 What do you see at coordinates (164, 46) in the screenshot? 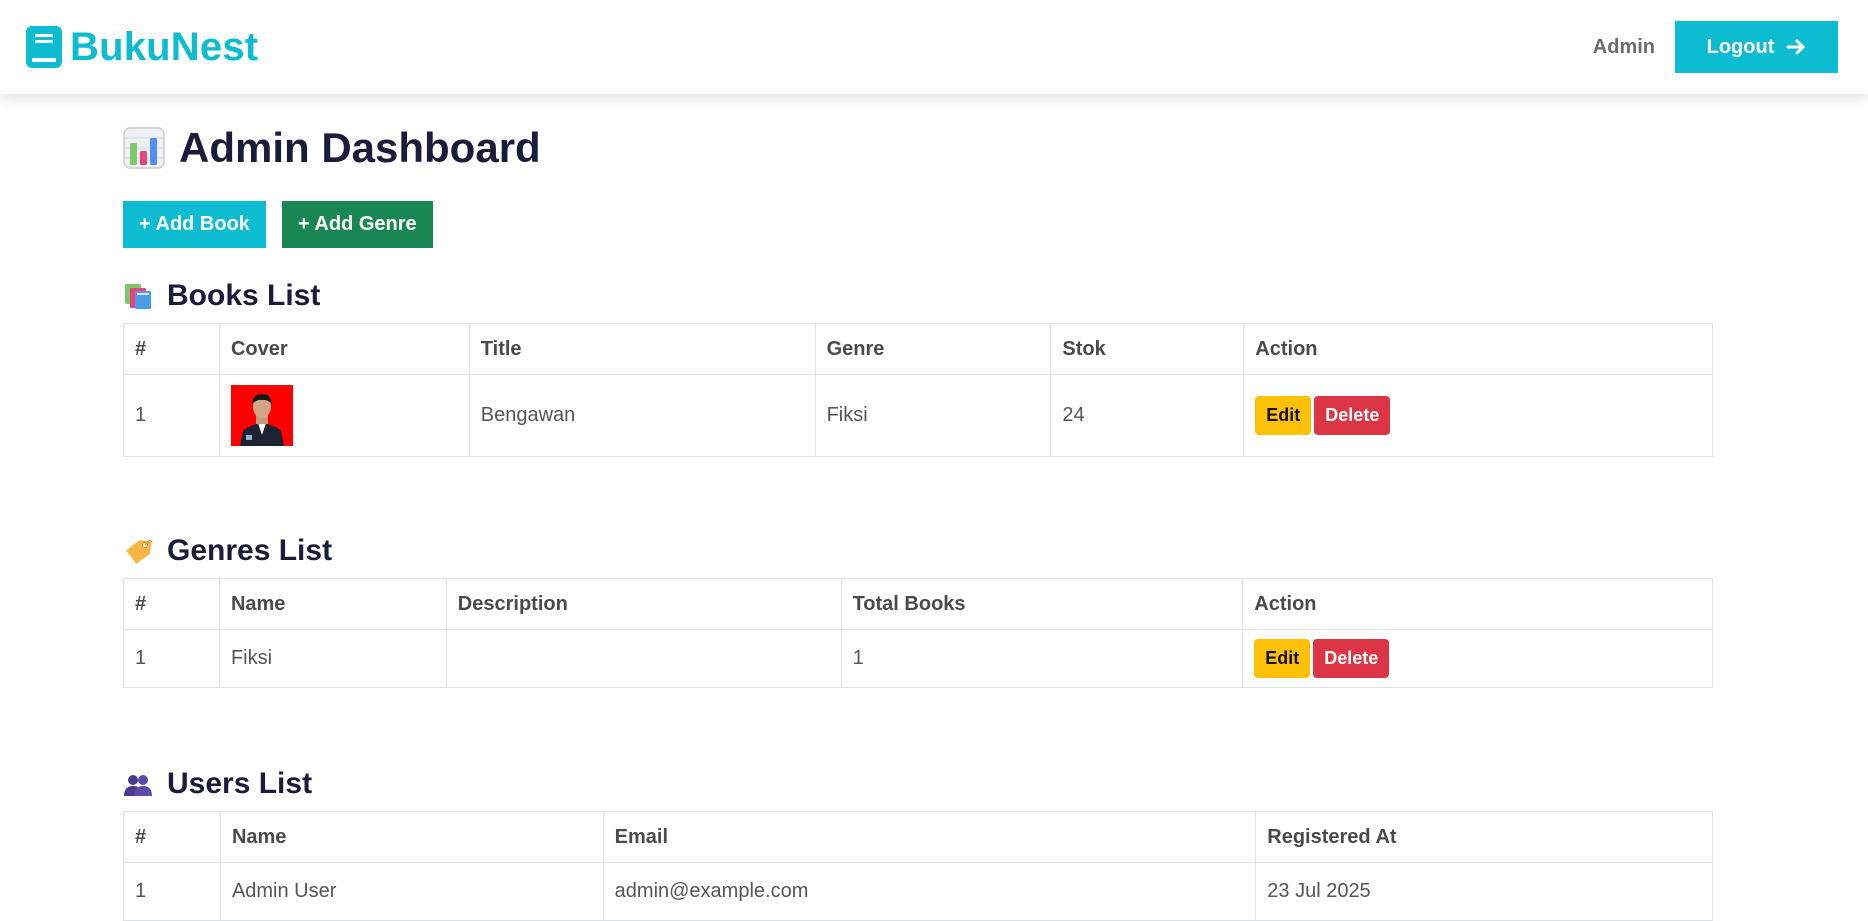
I see `brand-name: BukuNest` at bounding box center [164, 46].